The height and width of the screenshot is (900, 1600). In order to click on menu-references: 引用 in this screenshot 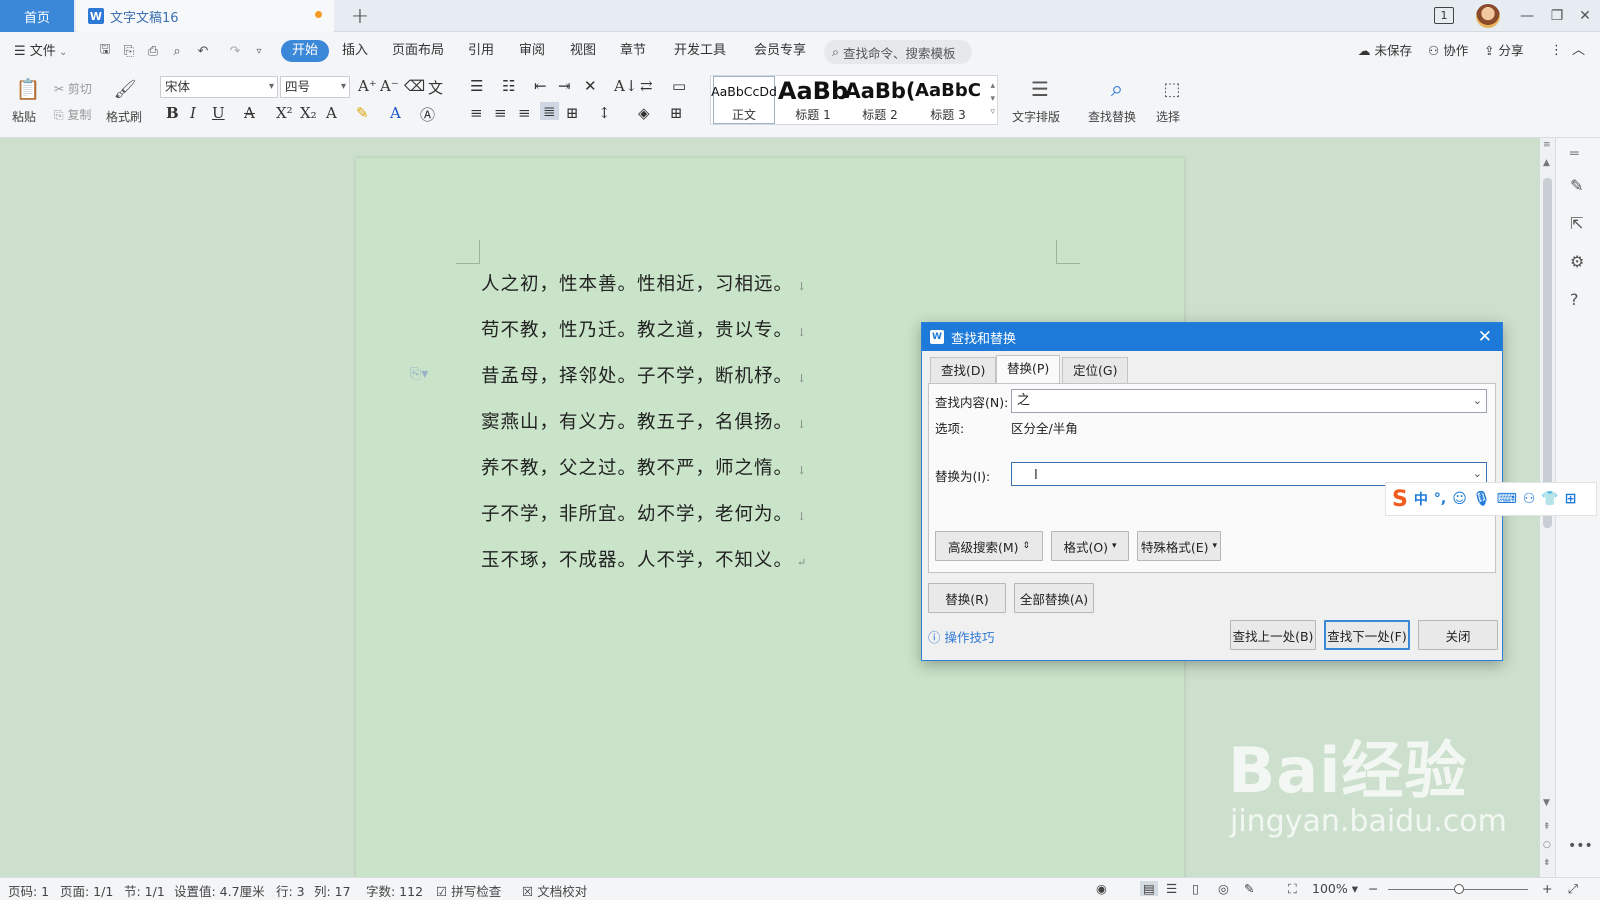, I will do `click(481, 51)`.